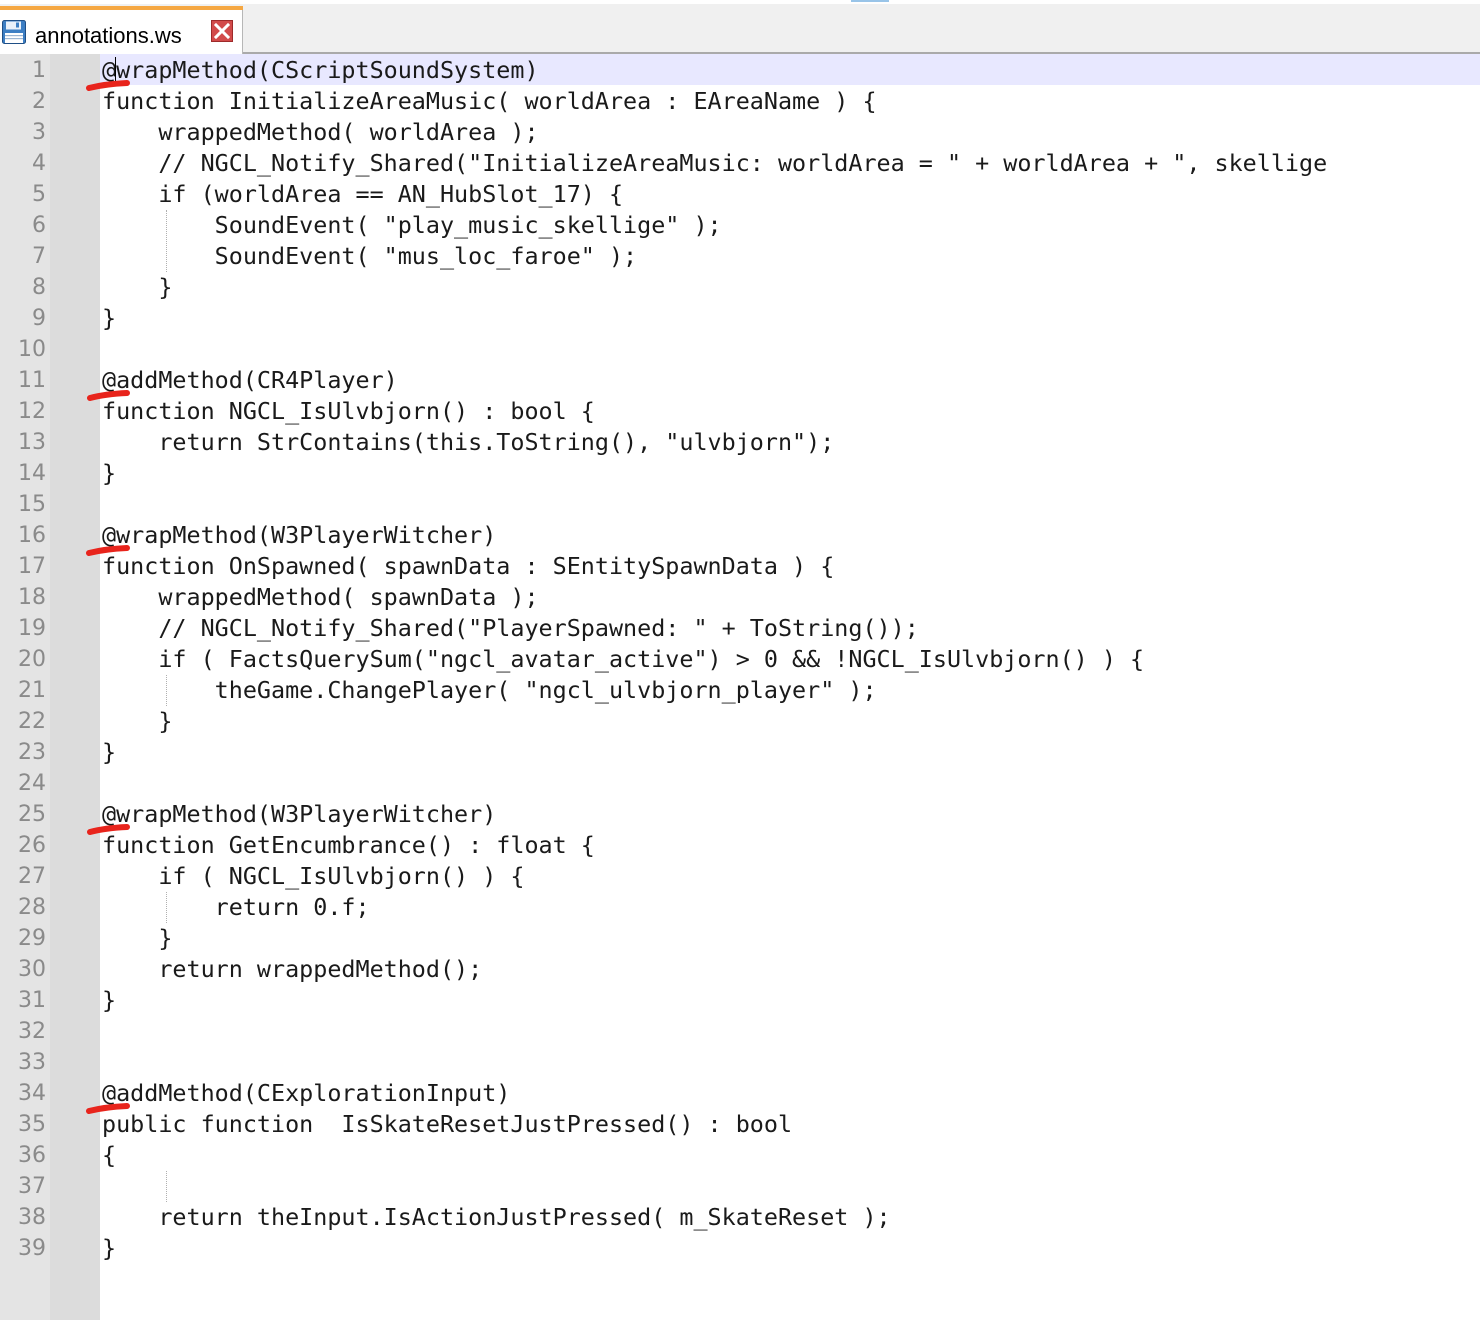 The width and height of the screenshot is (1480, 1320). What do you see at coordinates (121, 8) in the screenshot?
I see `active-tab-indicator` at bounding box center [121, 8].